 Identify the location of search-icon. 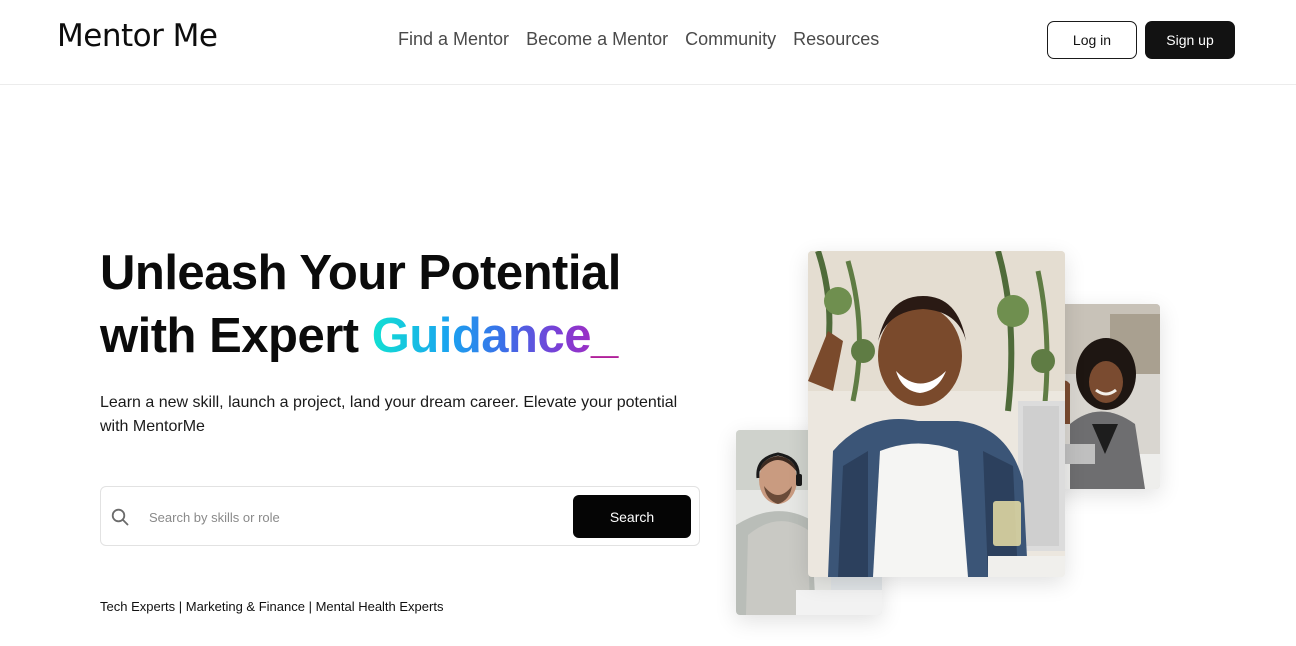
(120, 517).